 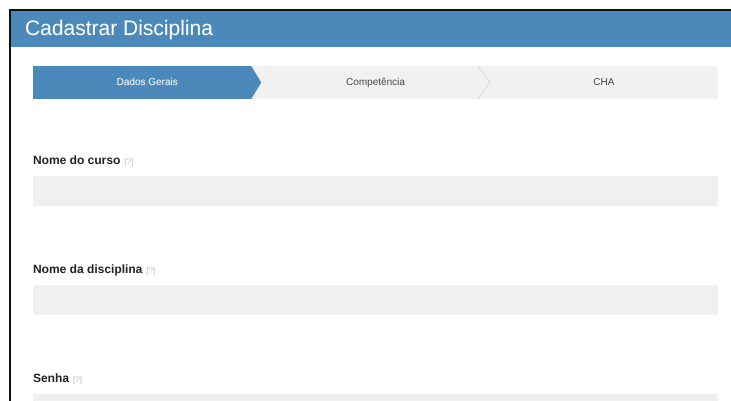 What do you see at coordinates (375, 82) in the screenshot?
I see `wizard-step-tab: Competência` at bounding box center [375, 82].